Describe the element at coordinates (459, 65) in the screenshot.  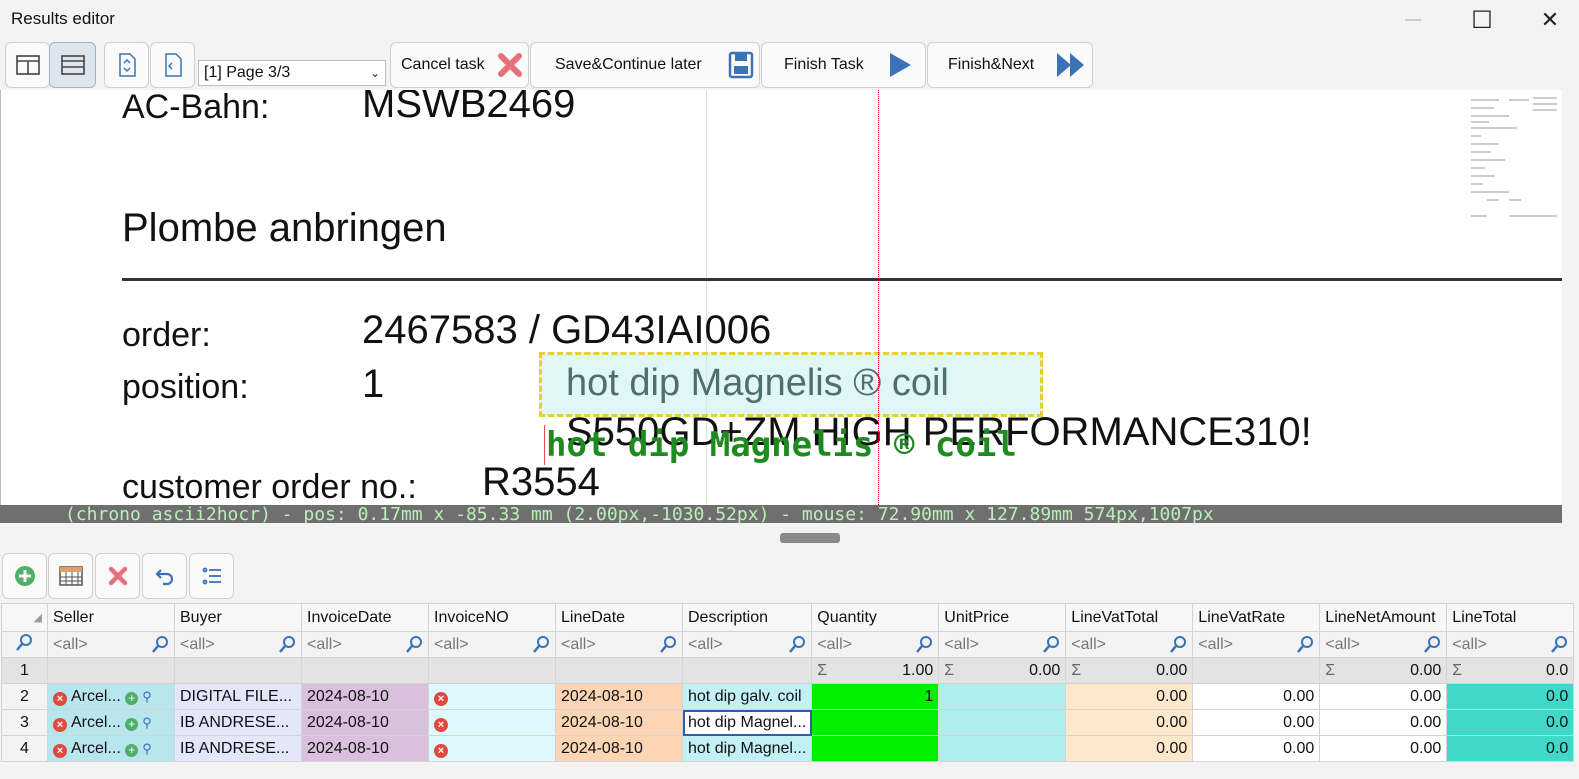
I see `cancel-task-button: Cancel task` at that location.